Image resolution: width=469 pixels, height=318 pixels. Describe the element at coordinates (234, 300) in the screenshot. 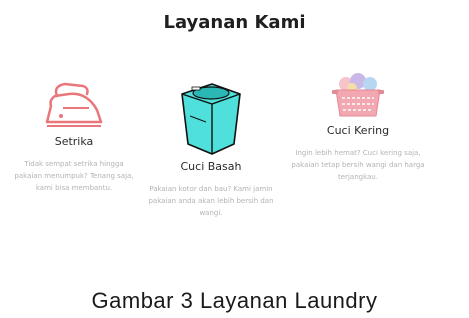

I see `figure-caption: Gambar 3 Layanan Laundry` at that location.